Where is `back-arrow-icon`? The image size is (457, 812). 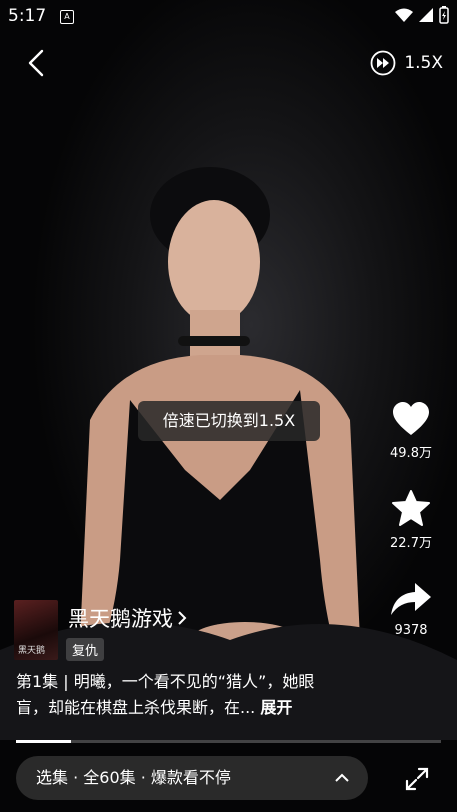
back-arrow-icon is located at coordinates (36, 63).